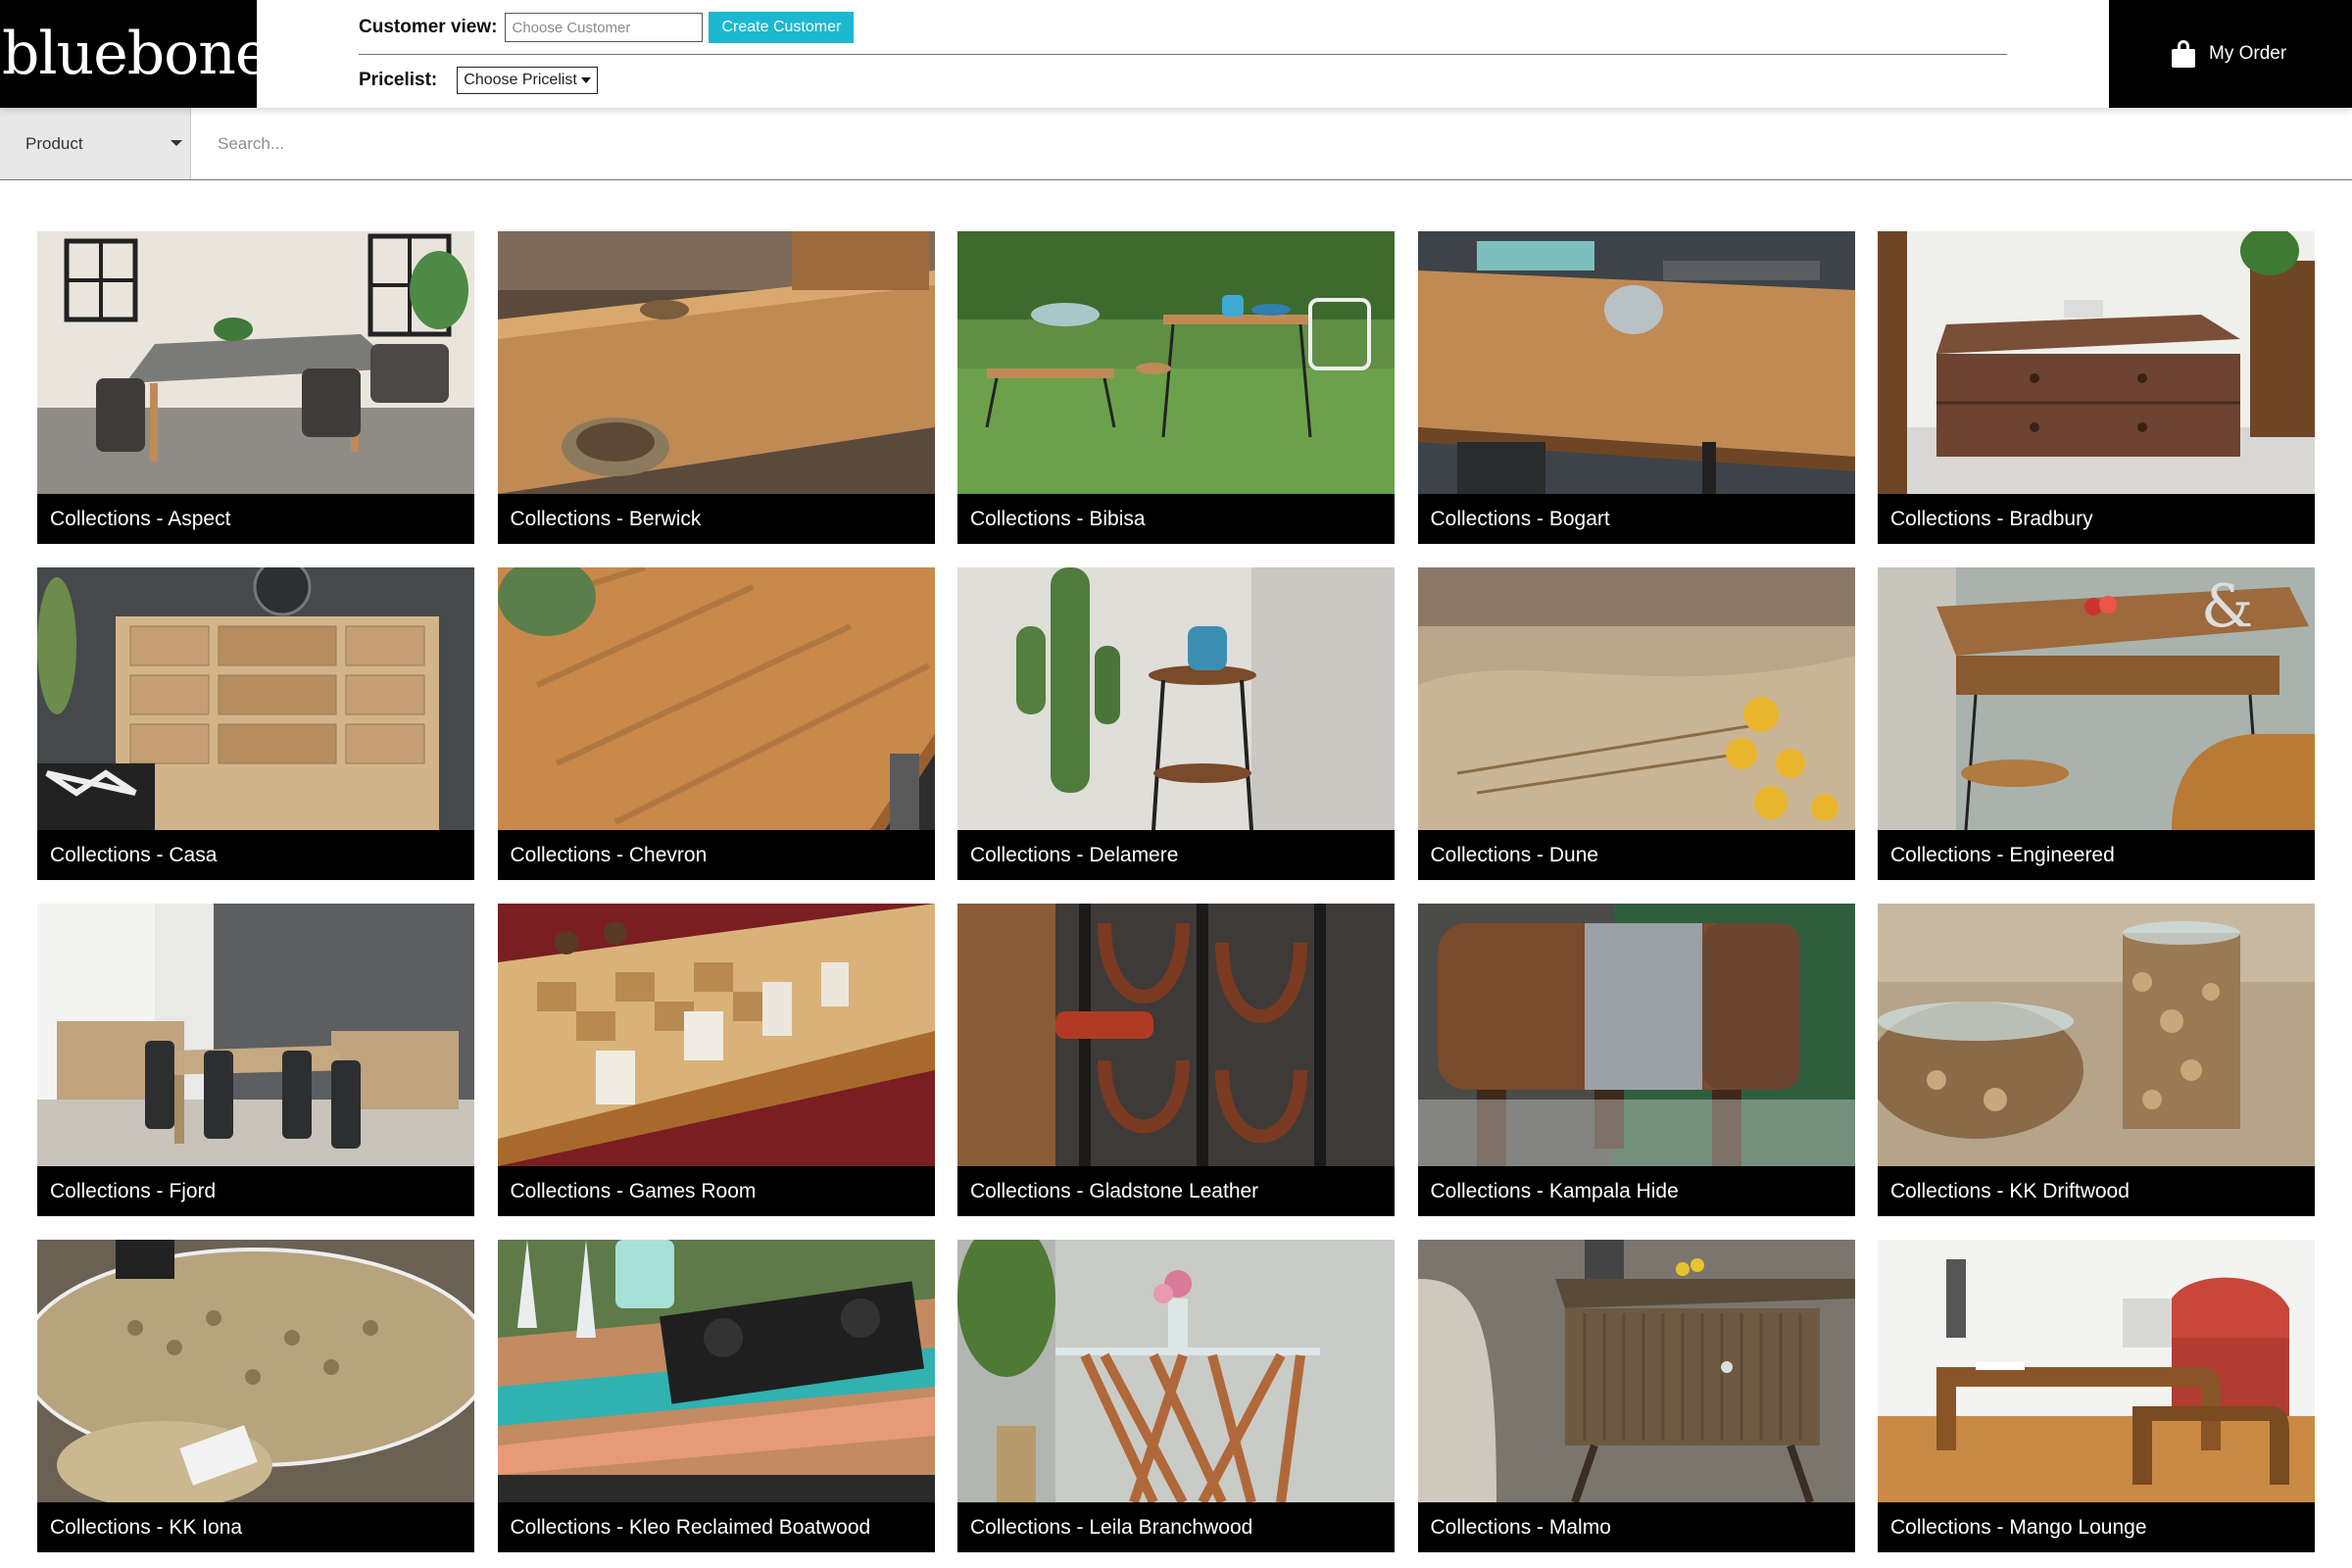 The height and width of the screenshot is (1568, 2352). I want to click on collection-card: Collections - KK Driftwood, so click(2096, 1060).